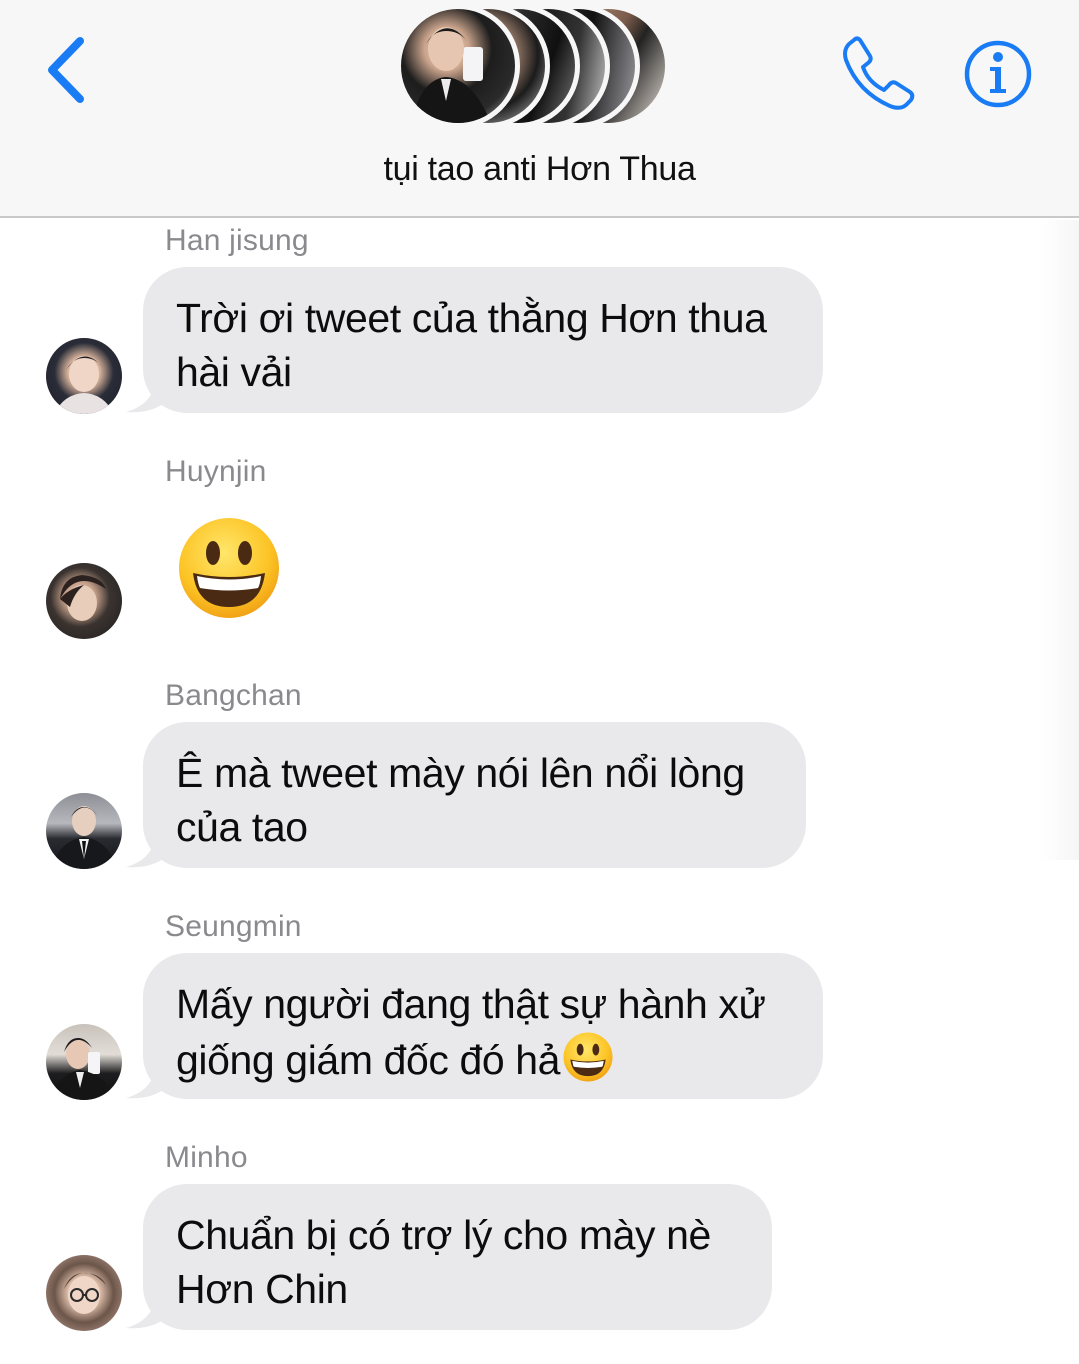 Image resolution: width=1079 pixels, height=1364 pixels. What do you see at coordinates (216, 471) in the screenshot?
I see `sender-name: Huynjin` at bounding box center [216, 471].